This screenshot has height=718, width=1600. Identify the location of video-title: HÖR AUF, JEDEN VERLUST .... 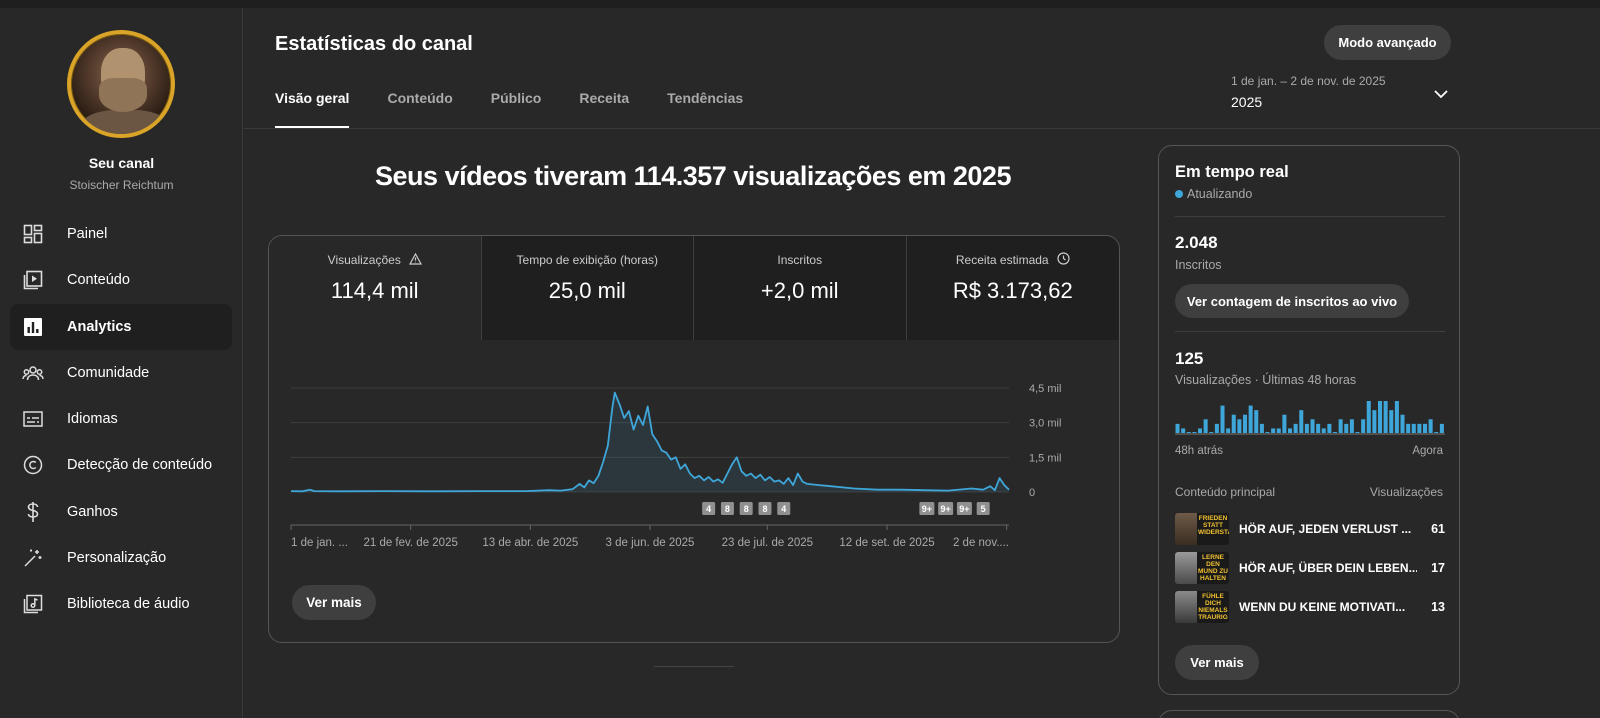
(1325, 529).